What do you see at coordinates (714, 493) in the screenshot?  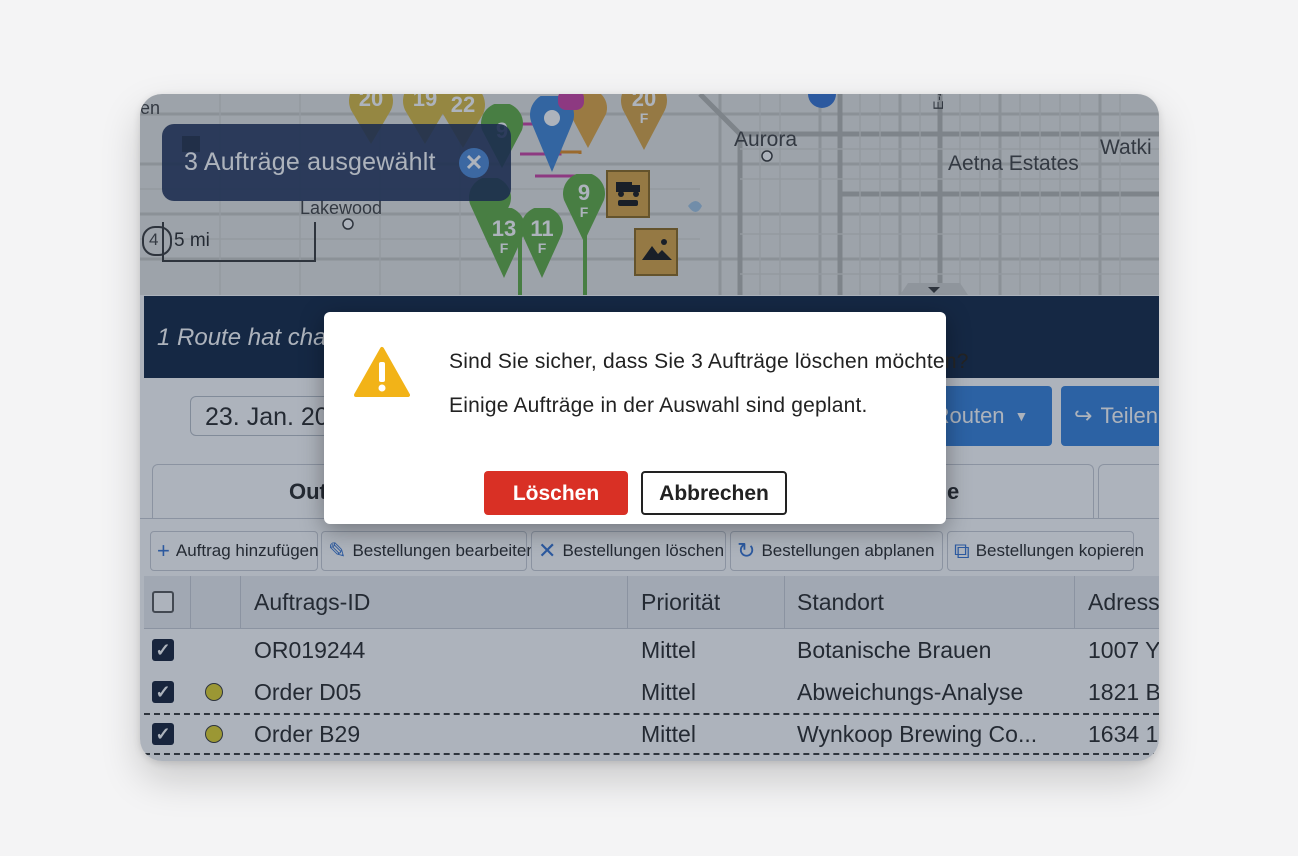 I see `cancel-button: Abbrechen` at bounding box center [714, 493].